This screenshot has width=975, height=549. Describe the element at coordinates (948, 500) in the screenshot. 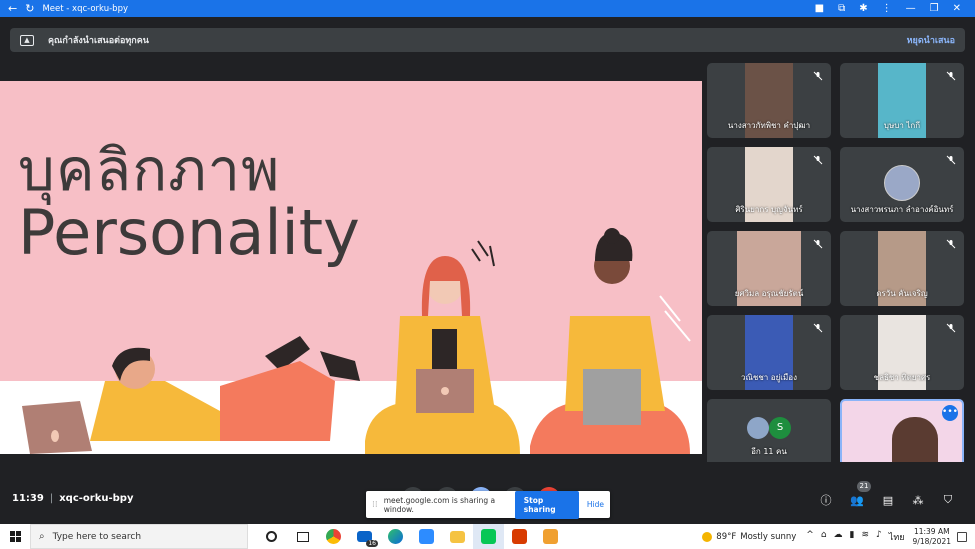

I see `host-controls-icon: ⛉` at that location.